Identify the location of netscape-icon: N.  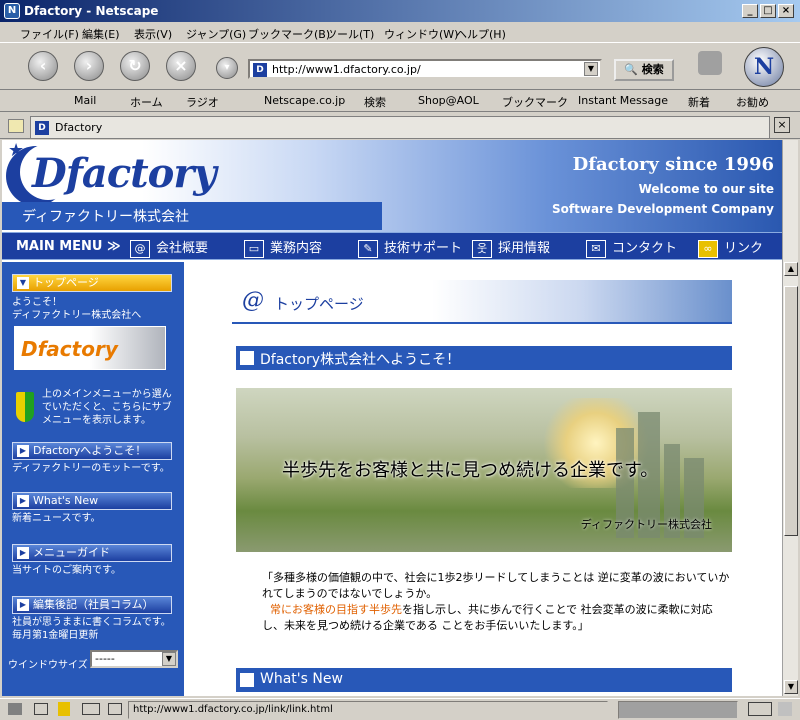
(12, 11).